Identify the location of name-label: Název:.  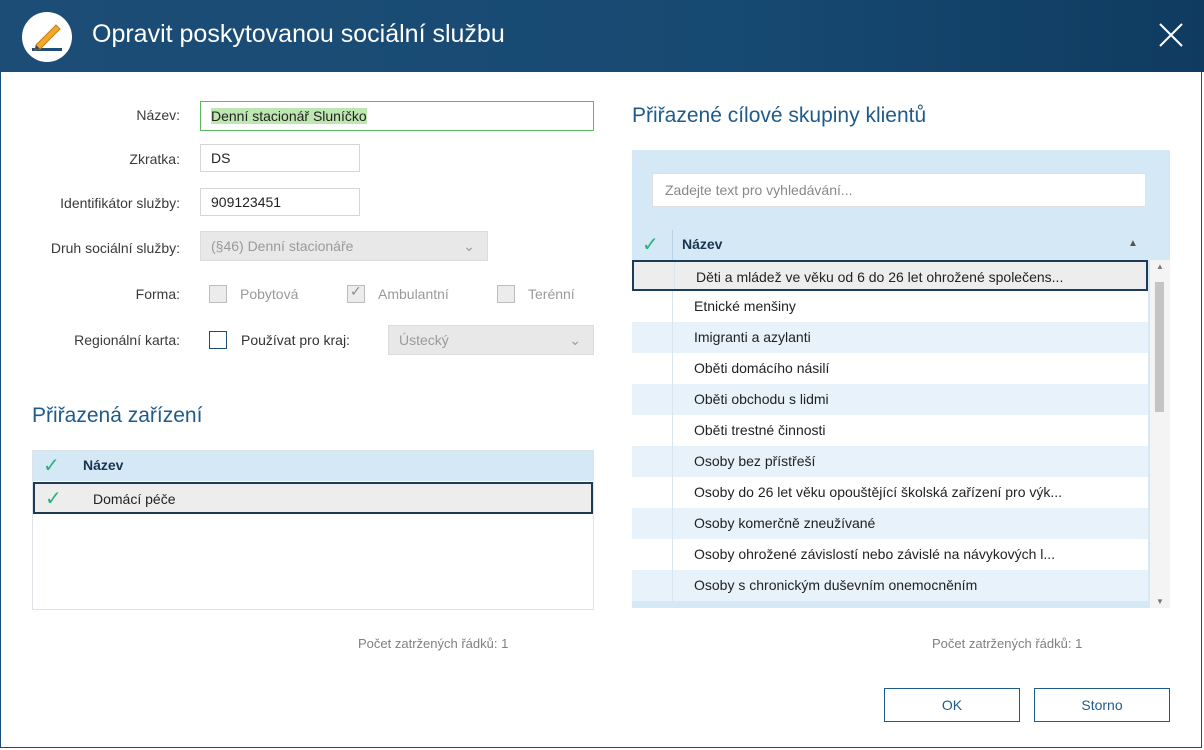
(158, 115).